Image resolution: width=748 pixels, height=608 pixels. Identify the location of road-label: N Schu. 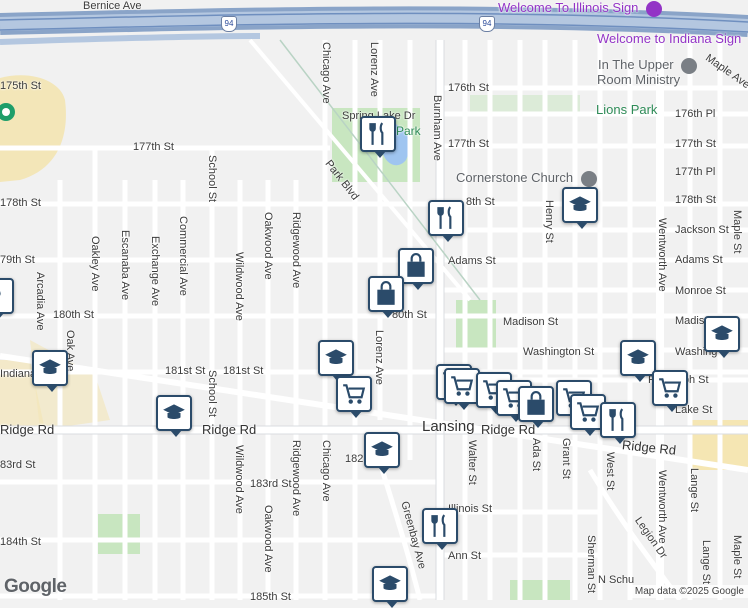
(616, 580).